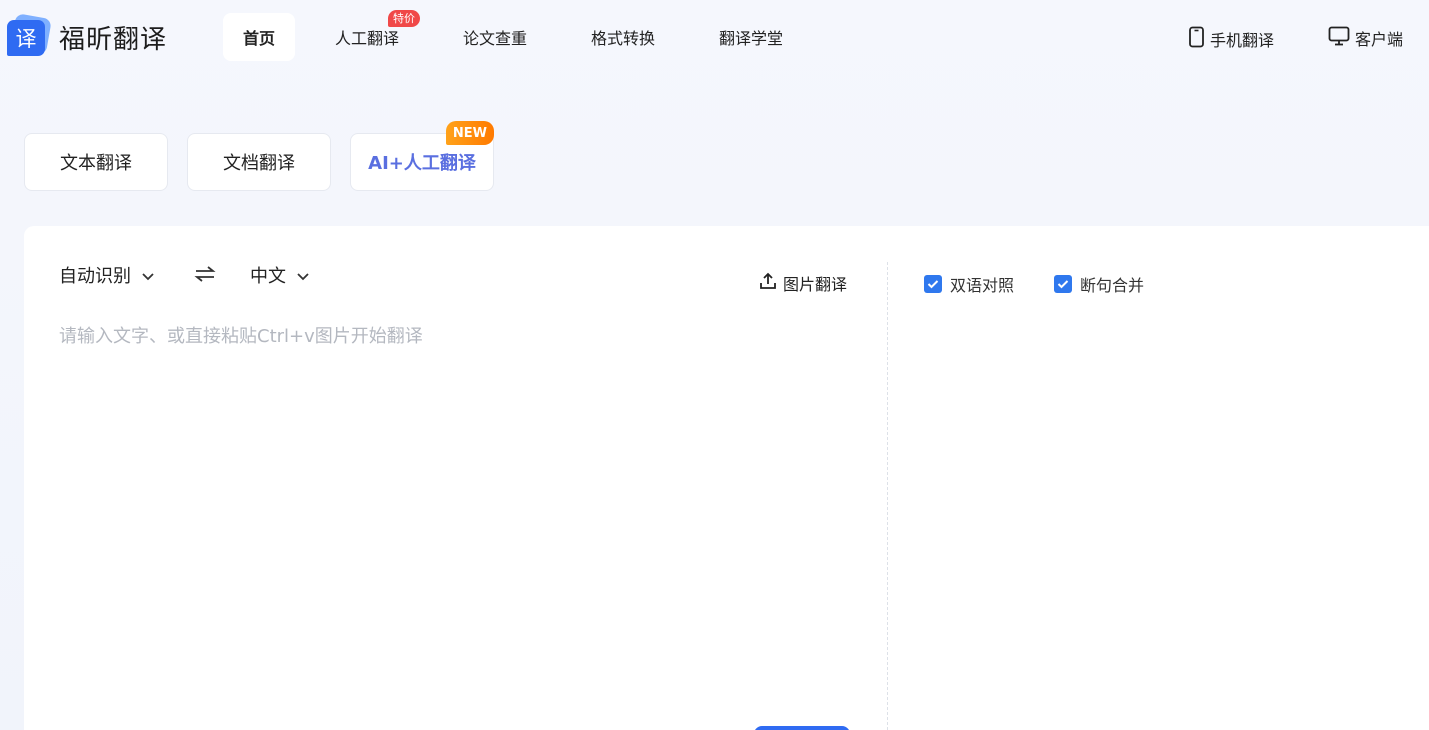 Image resolution: width=1429 pixels, height=730 pixels. What do you see at coordinates (469, 133) in the screenshot?
I see `new-badge: NEW` at bounding box center [469, 133].